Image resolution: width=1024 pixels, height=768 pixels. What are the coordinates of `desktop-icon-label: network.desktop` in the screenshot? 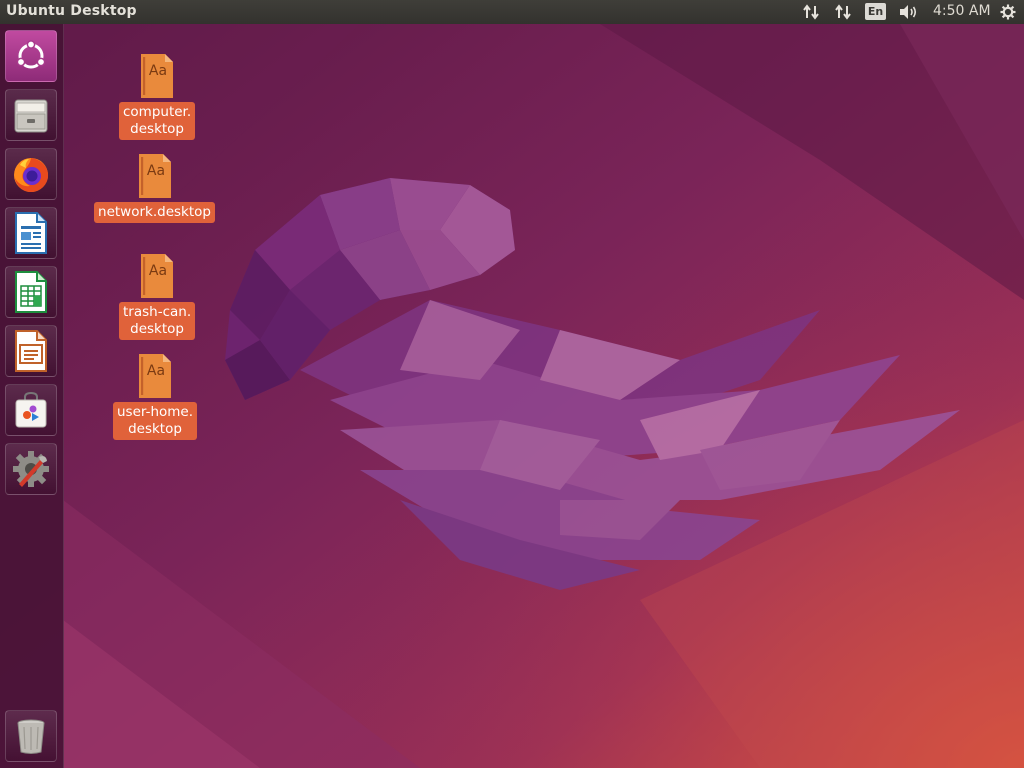 It's located at (154, 212).